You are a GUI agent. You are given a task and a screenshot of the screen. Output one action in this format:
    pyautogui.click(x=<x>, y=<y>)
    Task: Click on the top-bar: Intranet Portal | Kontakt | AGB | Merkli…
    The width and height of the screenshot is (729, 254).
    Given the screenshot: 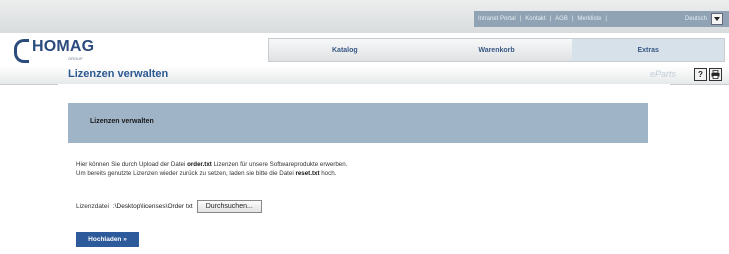 What is the action you would take?
    pyautogui.click(x=364, y=16)
    